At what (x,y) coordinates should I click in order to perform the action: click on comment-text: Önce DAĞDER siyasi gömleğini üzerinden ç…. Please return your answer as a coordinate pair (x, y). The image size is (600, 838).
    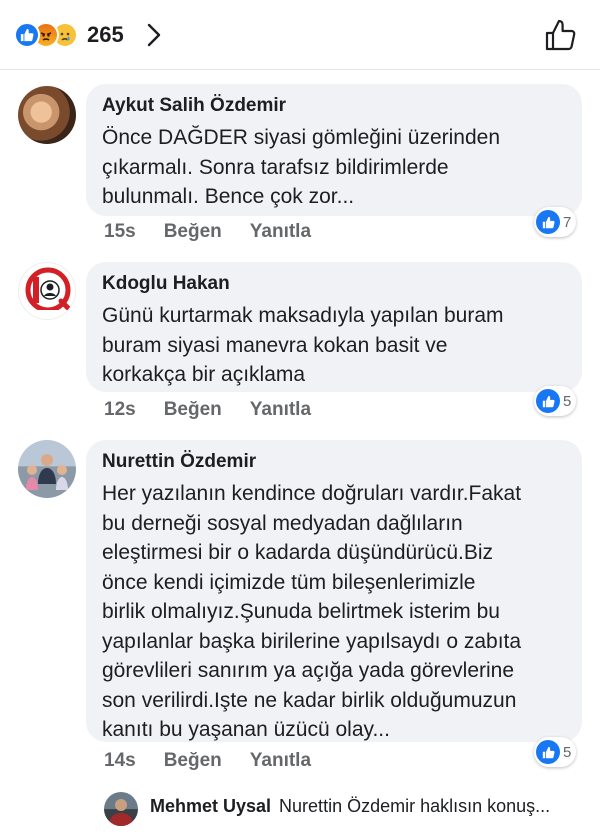
    Looking at the image, I should click on (301, 167).